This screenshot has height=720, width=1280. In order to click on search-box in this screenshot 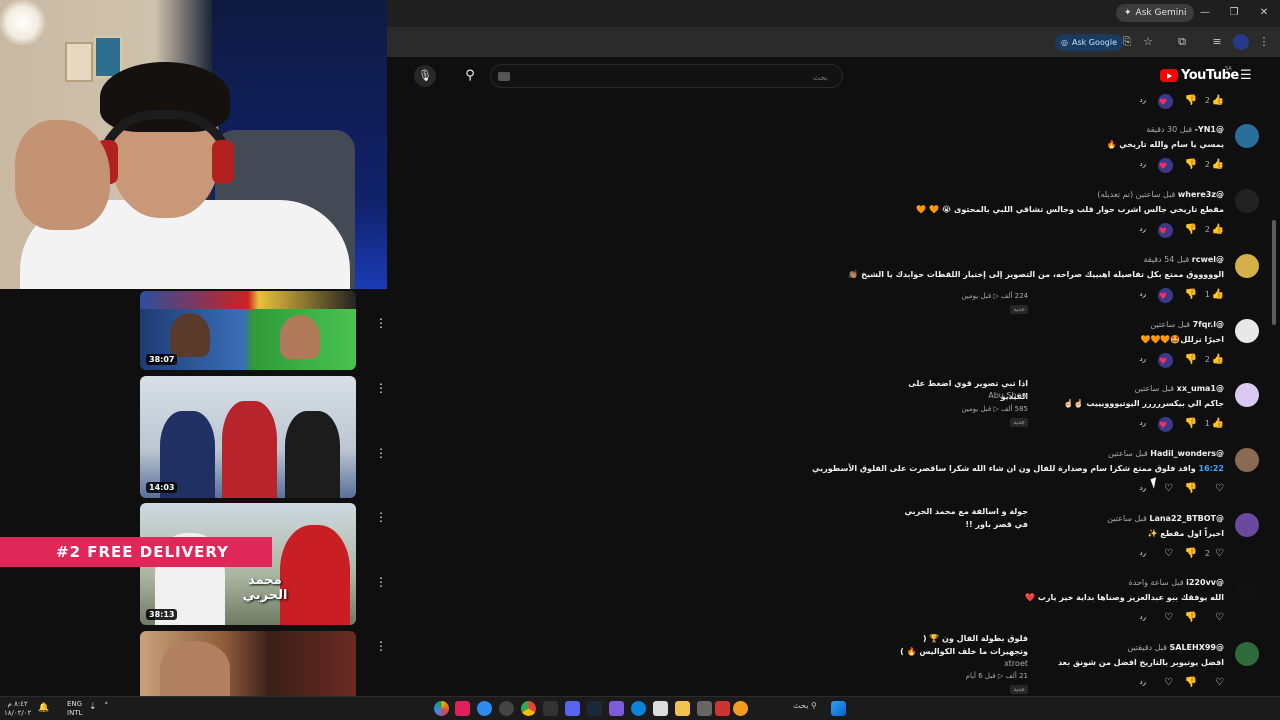, I will do `click(666, 76)`.